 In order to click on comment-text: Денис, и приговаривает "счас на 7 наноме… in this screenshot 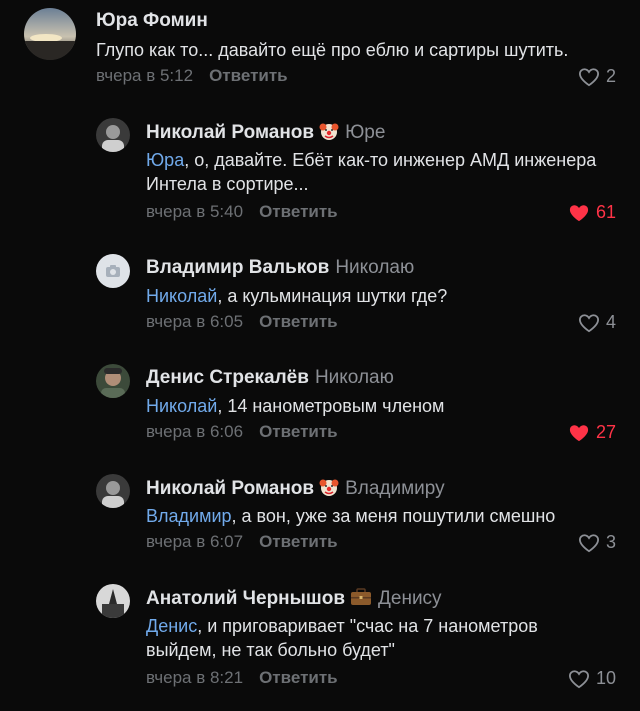, I will do `click(366, 638)`.